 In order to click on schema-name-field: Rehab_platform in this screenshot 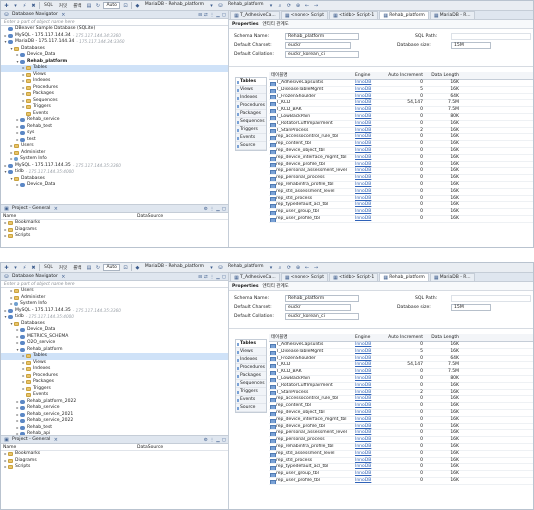, I will do `click(322, 298)`.